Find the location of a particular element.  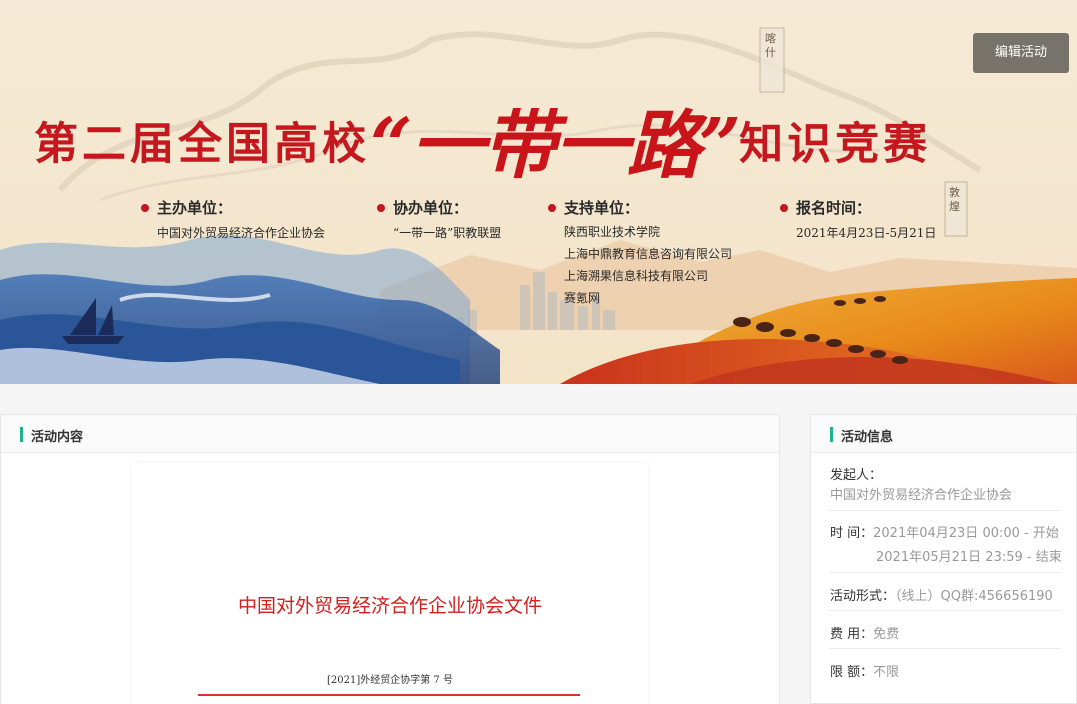

time-row: 时 间：2021年04月23日 00:00 - 开始 is located at coordinates (944, 533).